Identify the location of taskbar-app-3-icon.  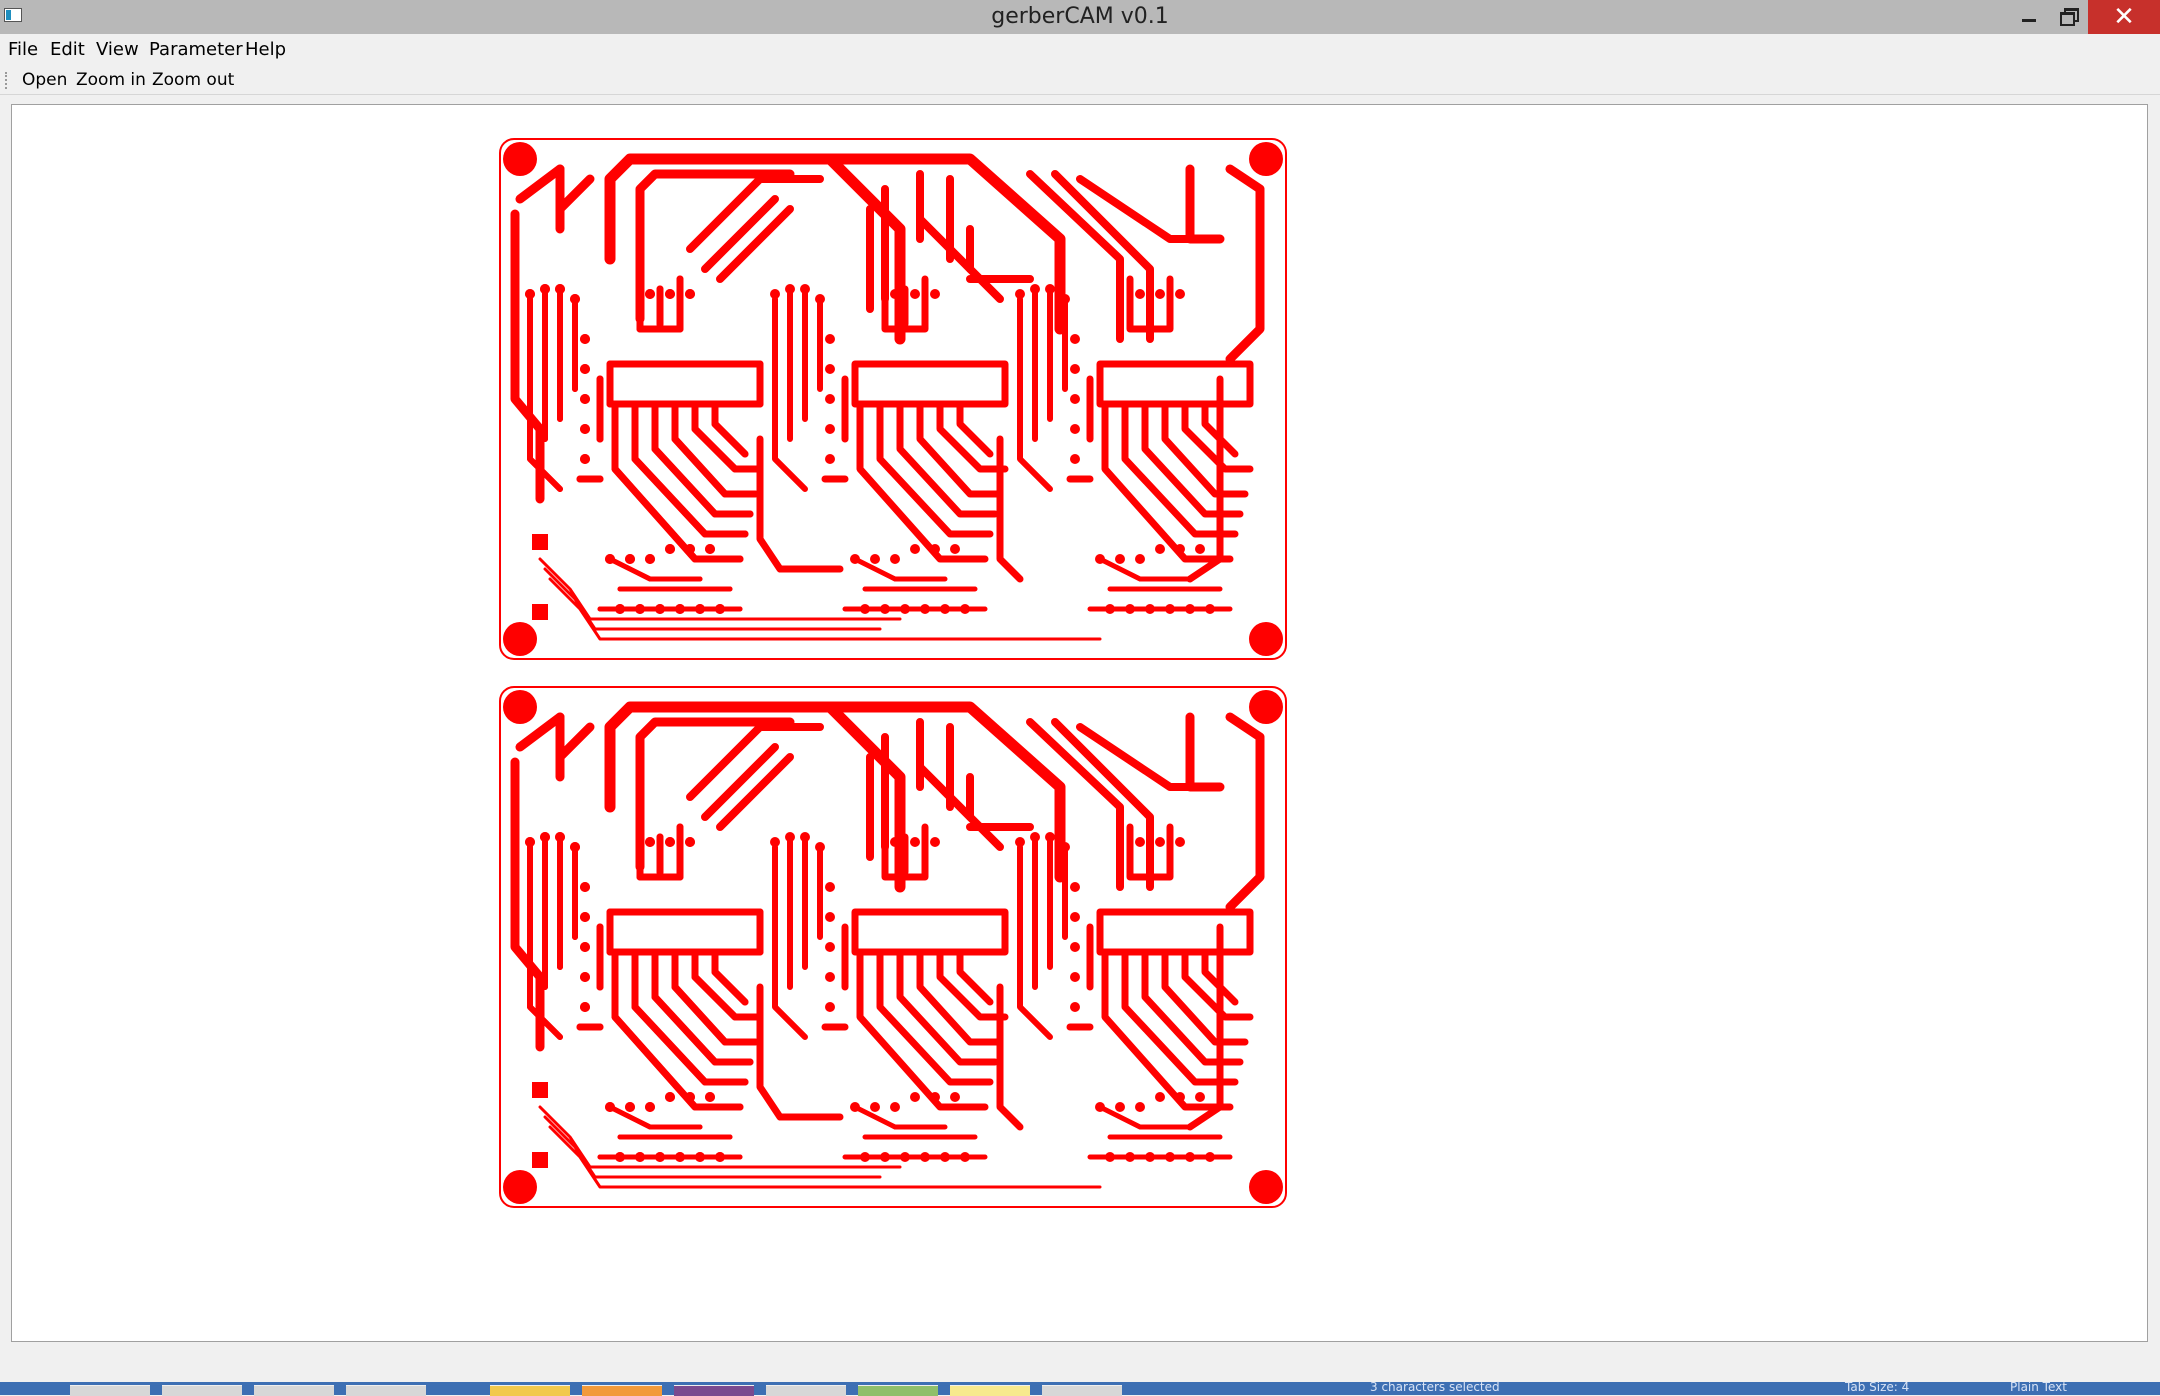
(294, 1390).